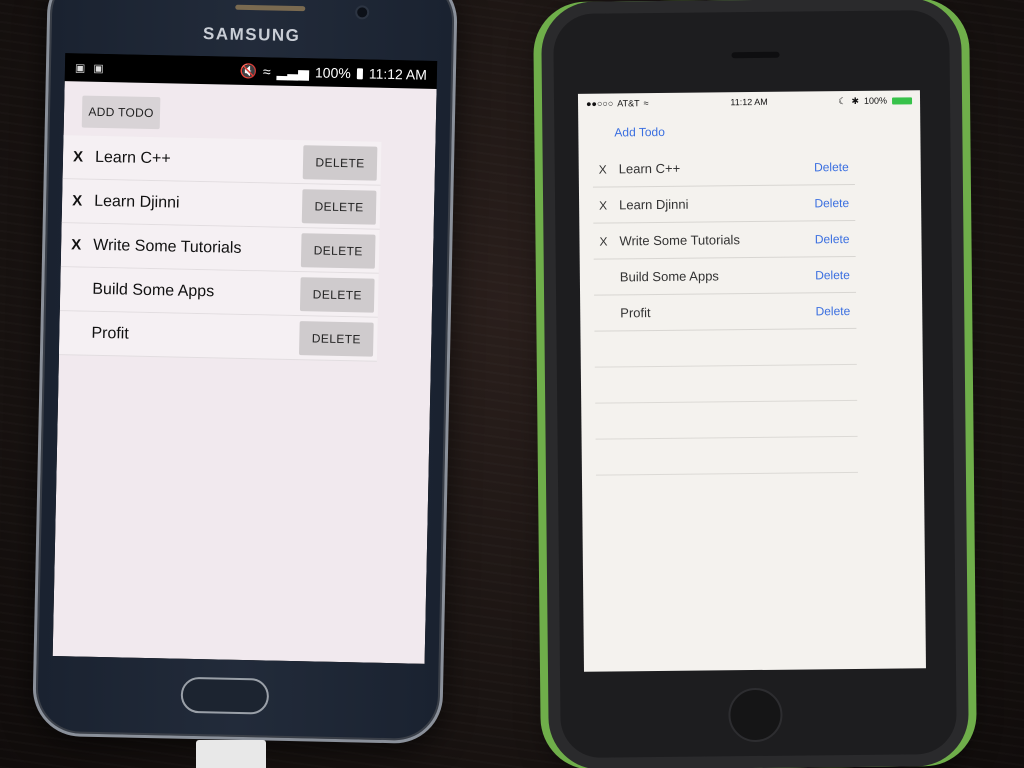 The height and width of the screenshot is (768, 1024). I want to click on todo-row: X Learn Djinni DELETE, so click(221, 204).